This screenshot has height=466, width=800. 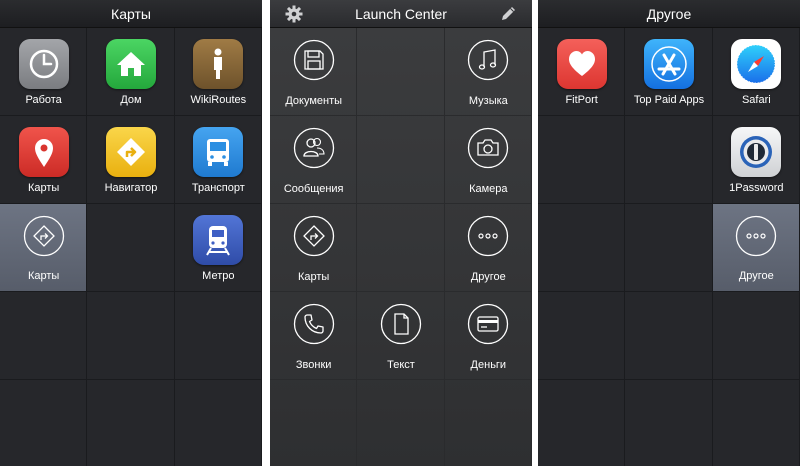 What do you see at coordinates (218, 64) in the screenshot?
I see `person-icon` at bounding box center [218, 64].